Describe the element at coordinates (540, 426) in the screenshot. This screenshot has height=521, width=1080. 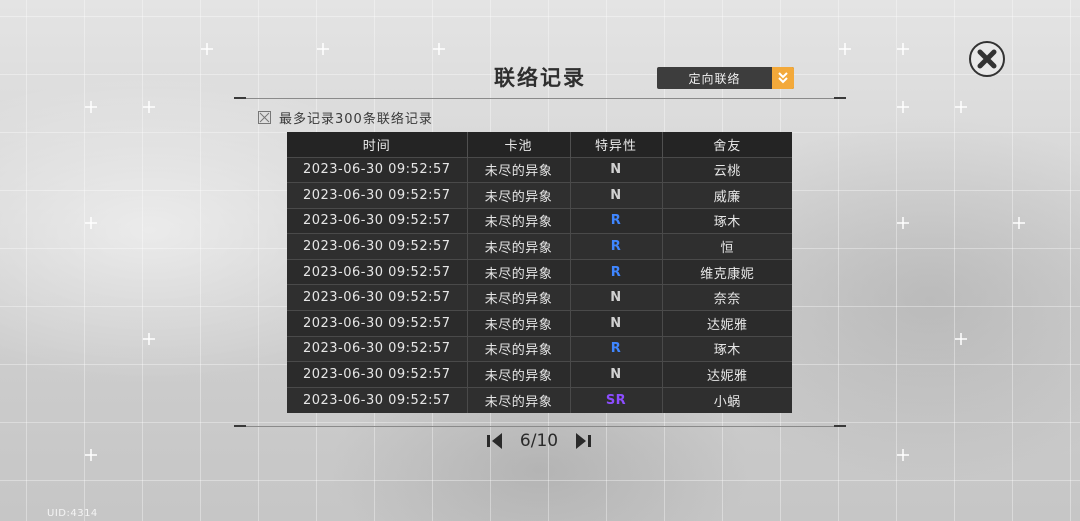
I see `bottom-divider` at that location.